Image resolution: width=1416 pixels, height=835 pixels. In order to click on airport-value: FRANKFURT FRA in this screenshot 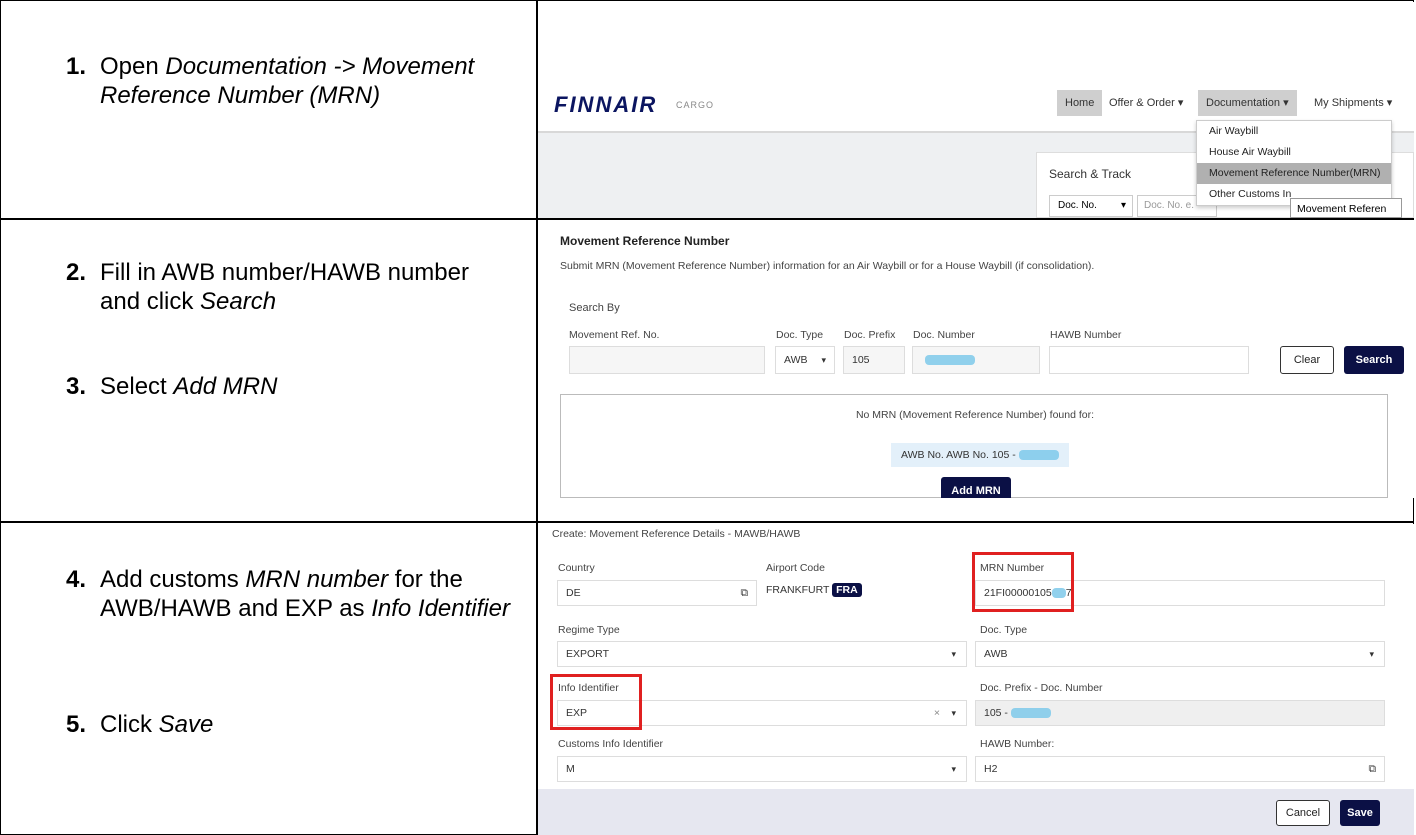, I will do `click(814, 590)`.